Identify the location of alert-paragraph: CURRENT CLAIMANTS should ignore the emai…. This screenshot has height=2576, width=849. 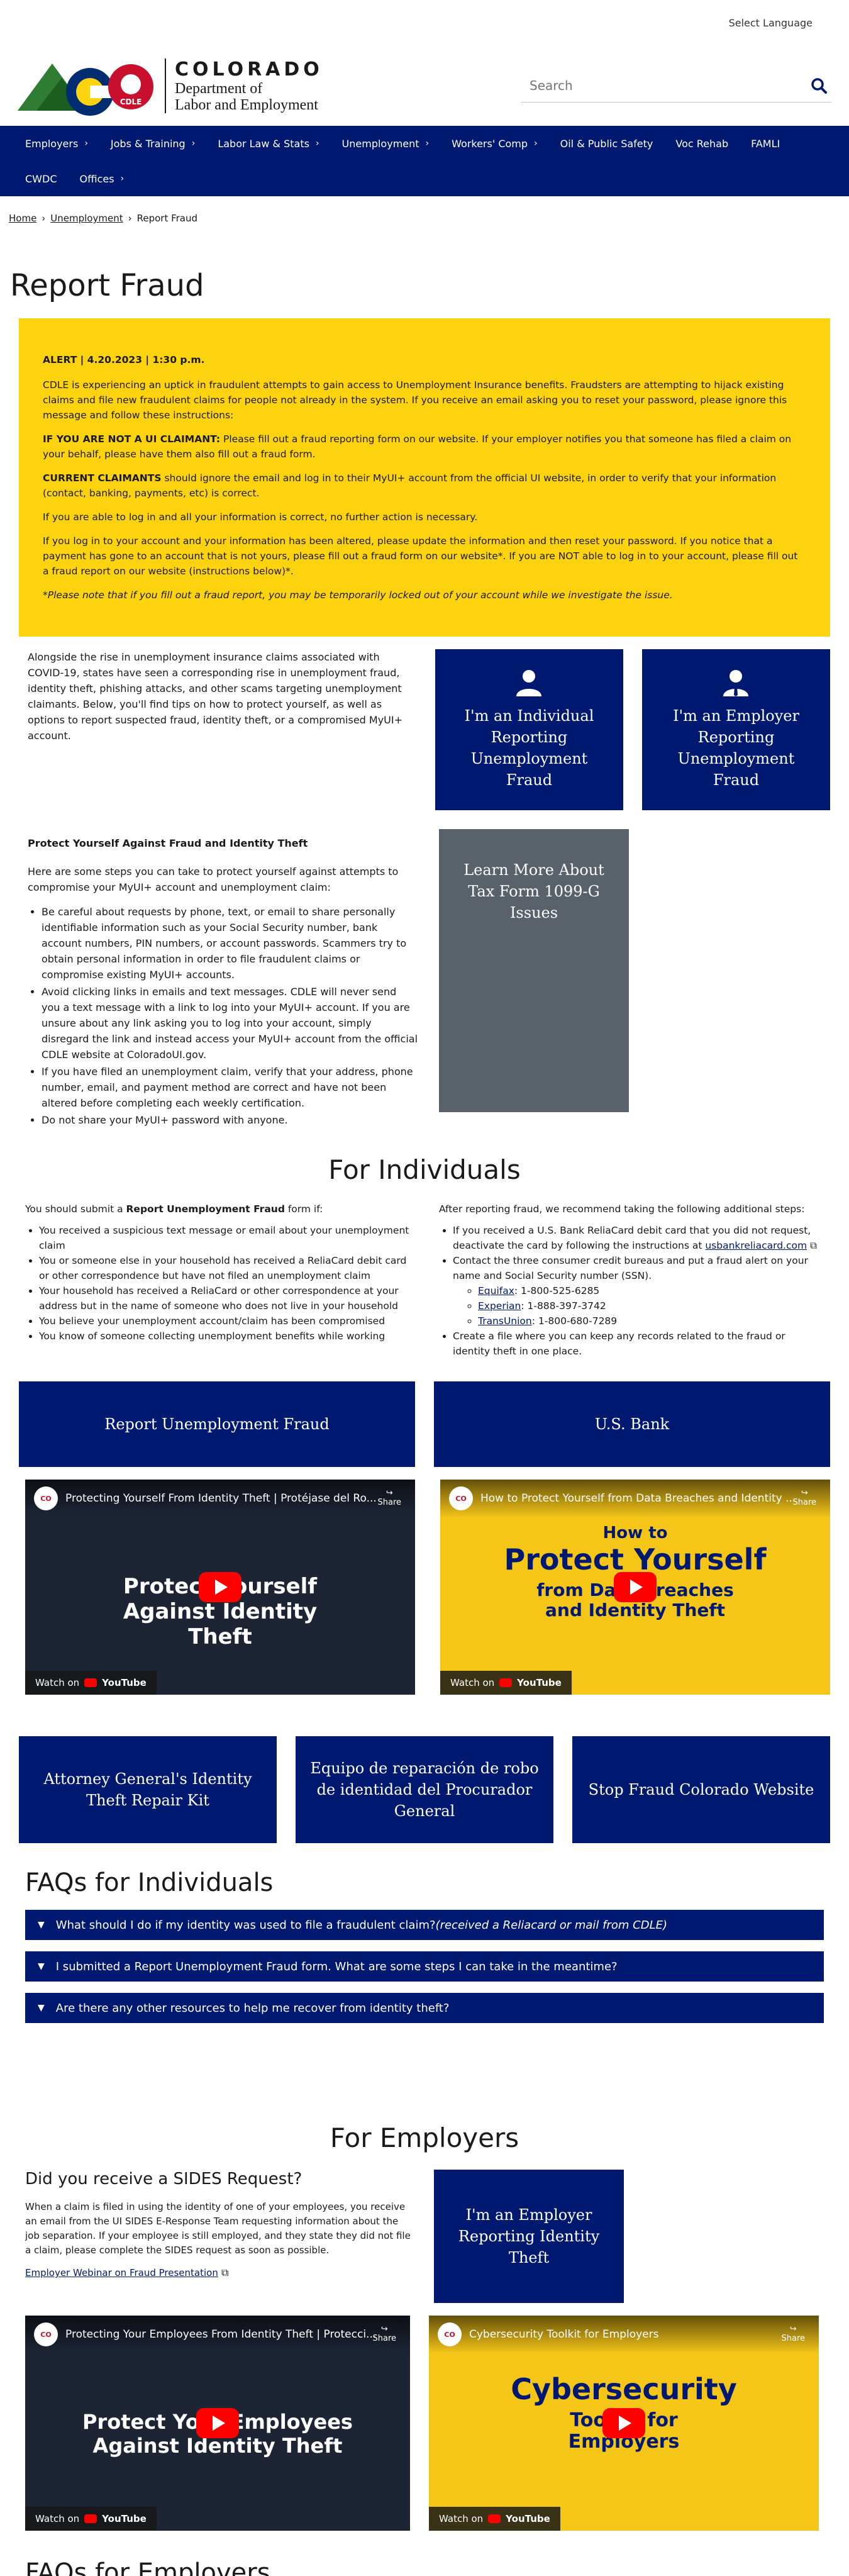
(425, 486).